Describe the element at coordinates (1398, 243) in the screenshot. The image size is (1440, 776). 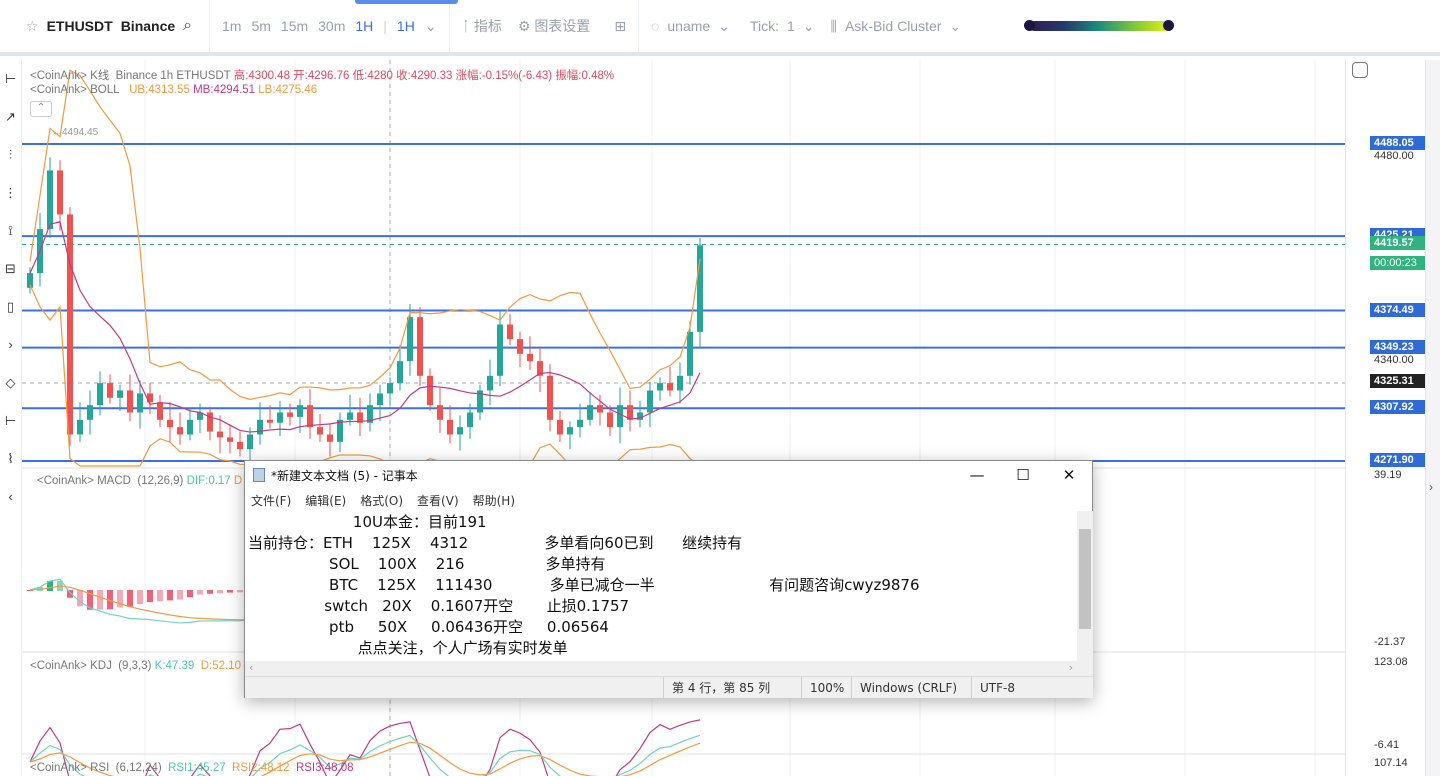
I see `current-price-label: 4419.57` at that location.